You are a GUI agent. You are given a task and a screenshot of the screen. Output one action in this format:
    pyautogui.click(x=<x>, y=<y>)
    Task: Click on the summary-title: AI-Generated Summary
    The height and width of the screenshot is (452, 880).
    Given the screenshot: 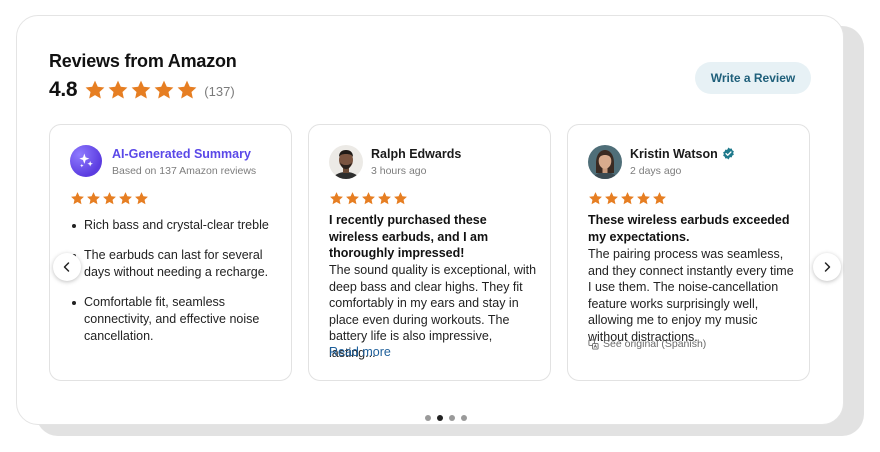 What is the action you would take?
    pyautogui.click(x=181, y=154)
    